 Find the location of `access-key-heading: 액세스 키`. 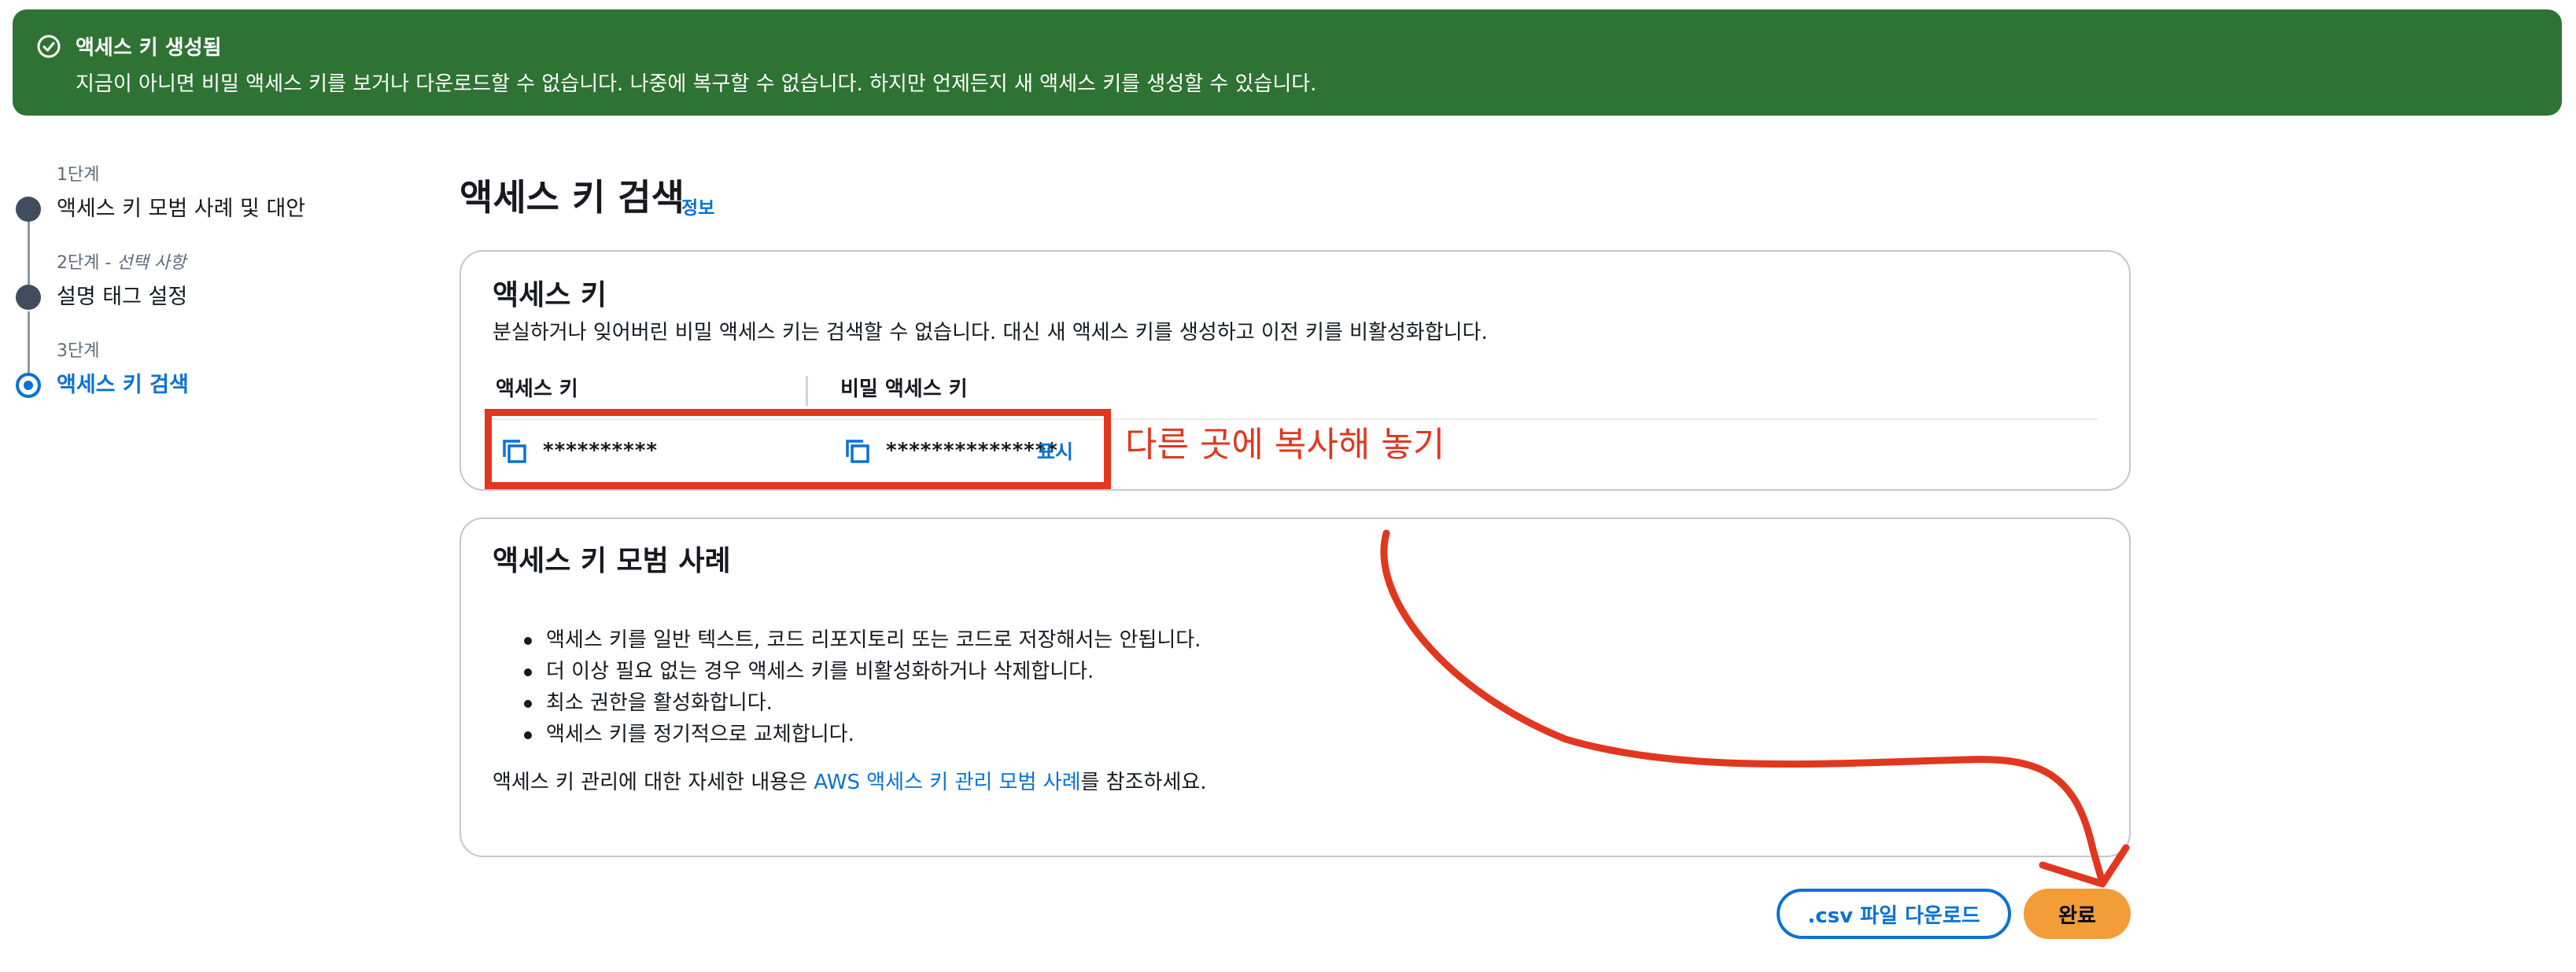

access-key-heading: 액세스 키 is located at coordinates (550, 295).